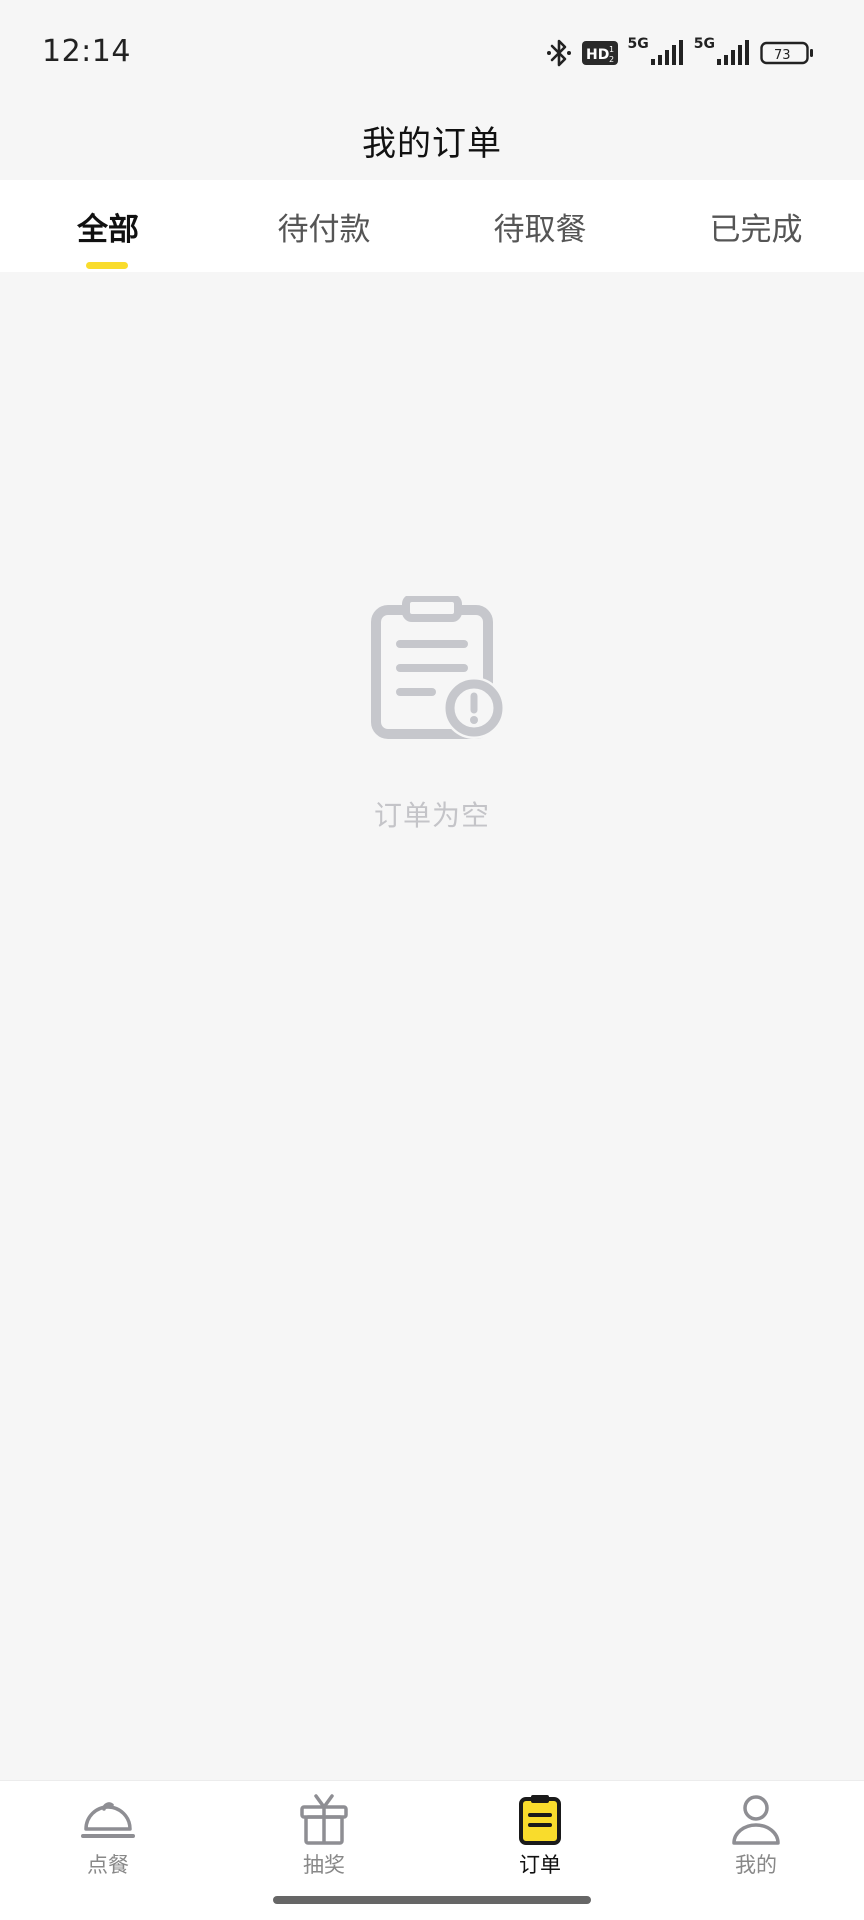 This screenshot has height=1920, width=864. Describe the element at coordinates (540, 1820) in the screenshot. I see `clipboard-icon` at that location.